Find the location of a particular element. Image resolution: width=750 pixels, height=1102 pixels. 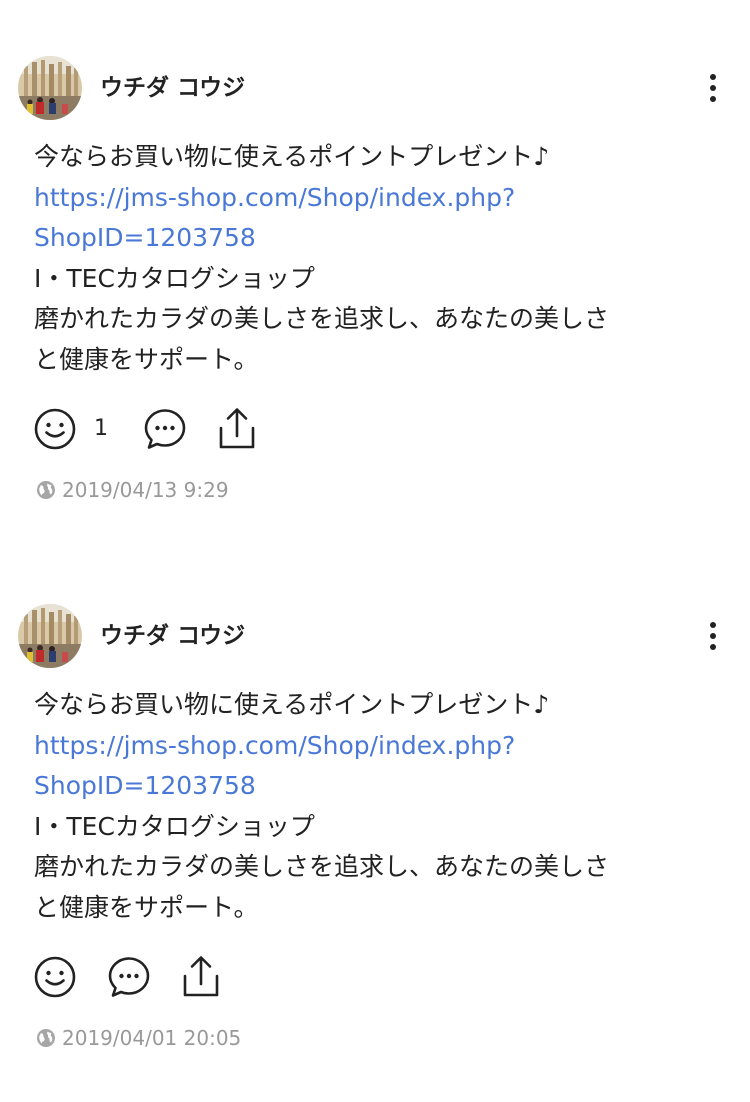

post-timestamp: 2019/04/01 20:05 is located at coordinates (138, 1038).